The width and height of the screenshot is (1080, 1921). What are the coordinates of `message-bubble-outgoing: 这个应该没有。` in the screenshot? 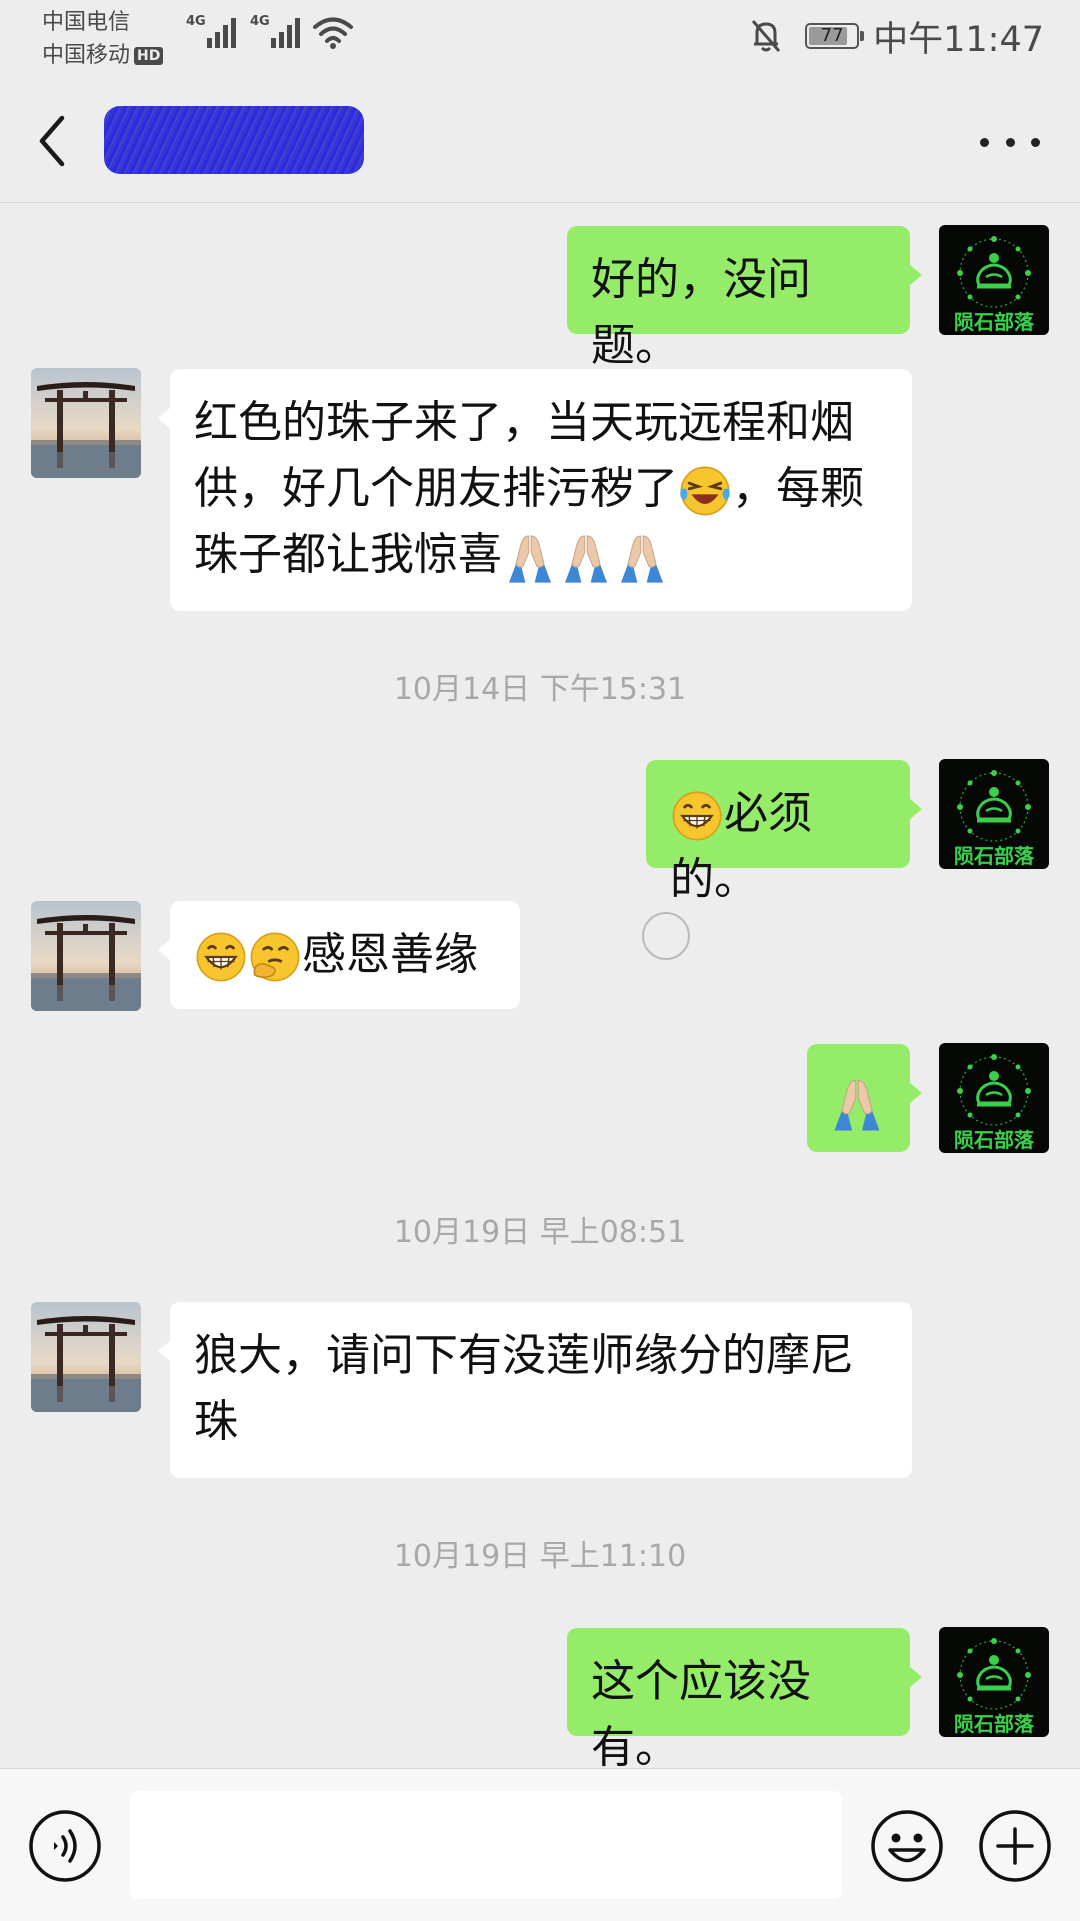 It's located at (744, 1700).